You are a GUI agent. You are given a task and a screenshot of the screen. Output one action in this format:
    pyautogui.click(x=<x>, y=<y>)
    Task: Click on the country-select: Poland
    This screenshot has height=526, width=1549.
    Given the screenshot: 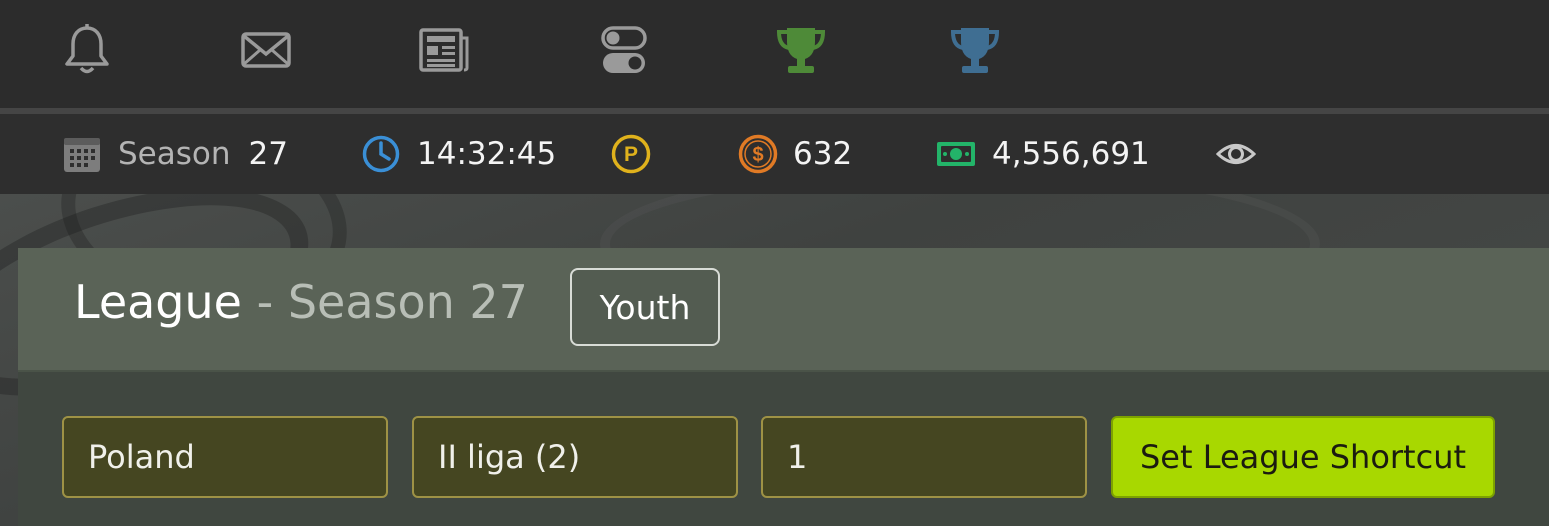 What is the action you would take?
    pyautogui.click(x=225, y=457)
    